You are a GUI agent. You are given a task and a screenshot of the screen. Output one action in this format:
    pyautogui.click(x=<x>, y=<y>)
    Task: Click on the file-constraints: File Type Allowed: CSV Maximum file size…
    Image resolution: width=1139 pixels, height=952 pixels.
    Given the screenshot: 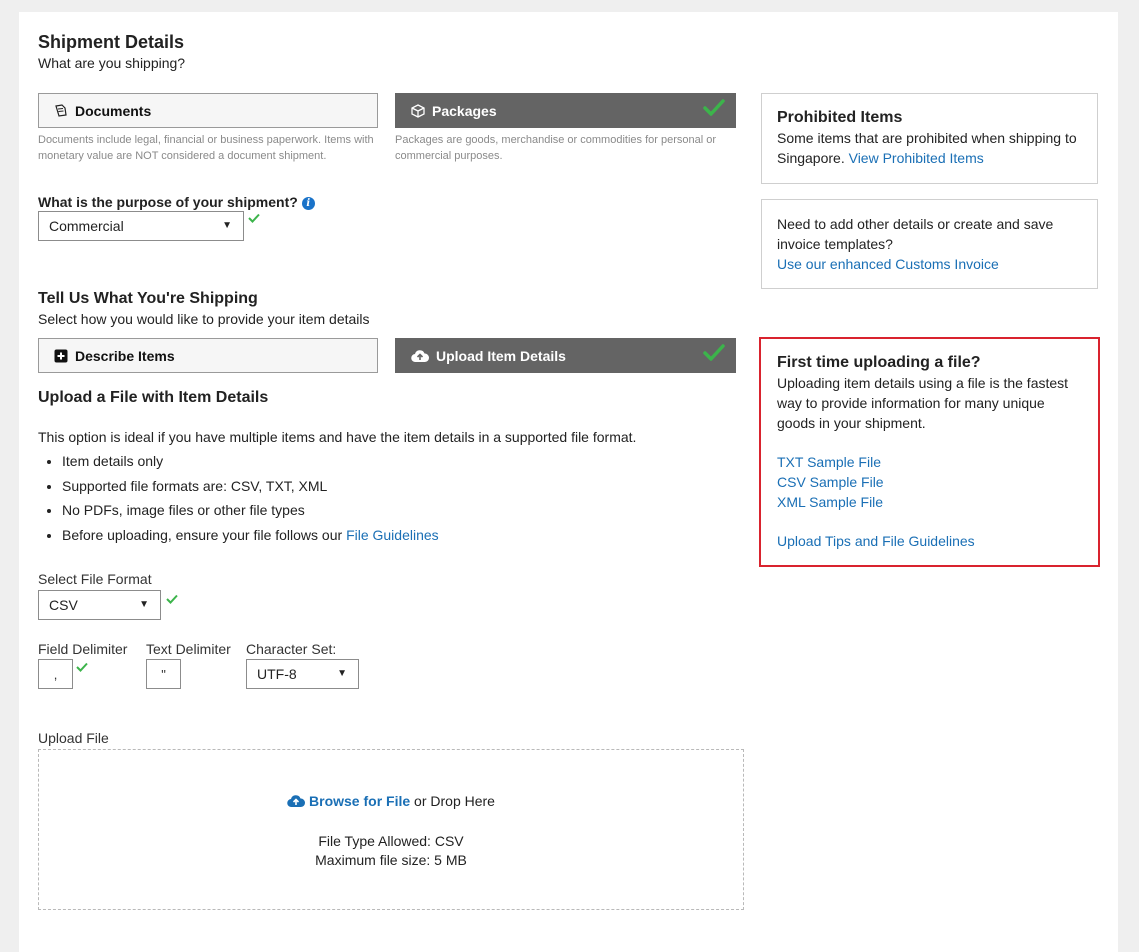 What is the action you would take?
    pyautogui.click(x=391, y=851)
    